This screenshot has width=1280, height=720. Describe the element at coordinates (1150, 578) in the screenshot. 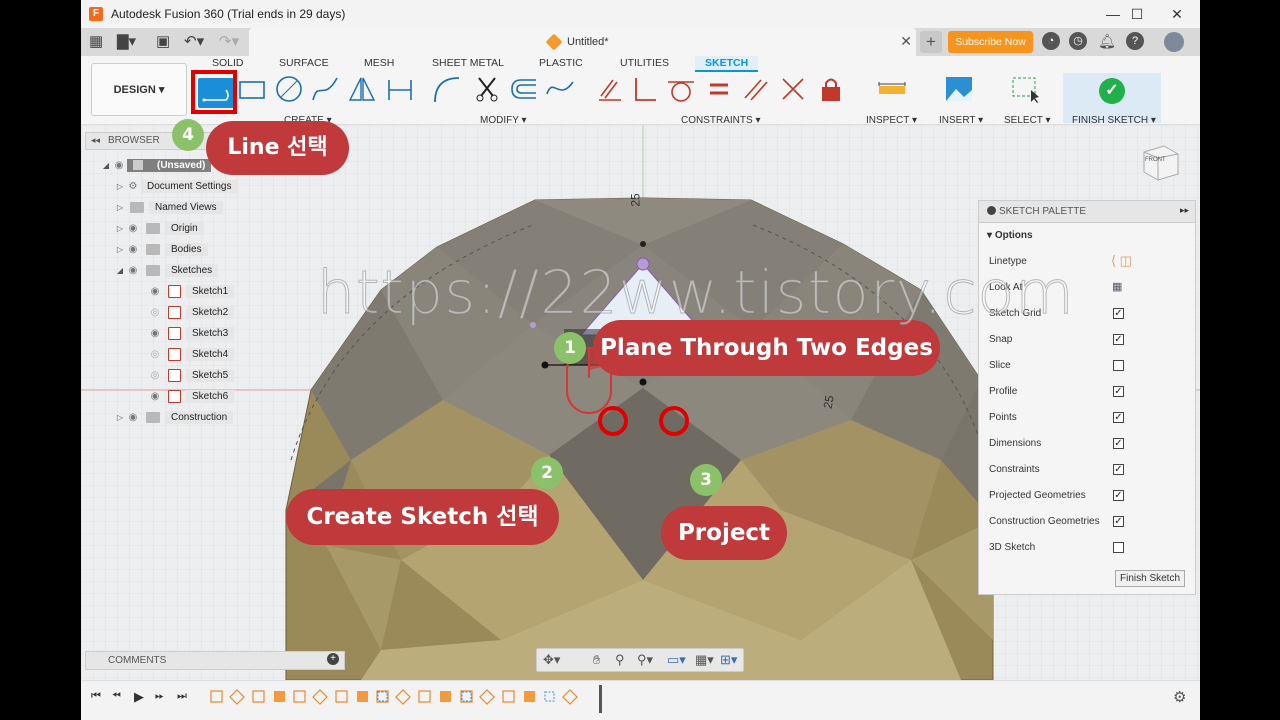

I see `palette-finish-sketch-button: Finish Sketch` at that location.